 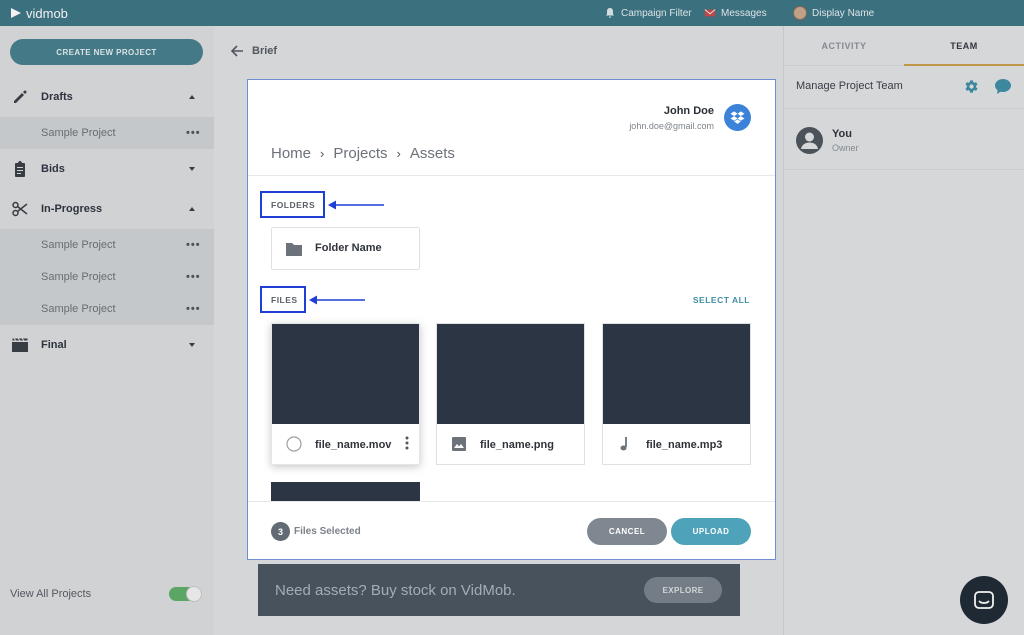 I want to click on dropbox-icon, so click(x=737, y=117).